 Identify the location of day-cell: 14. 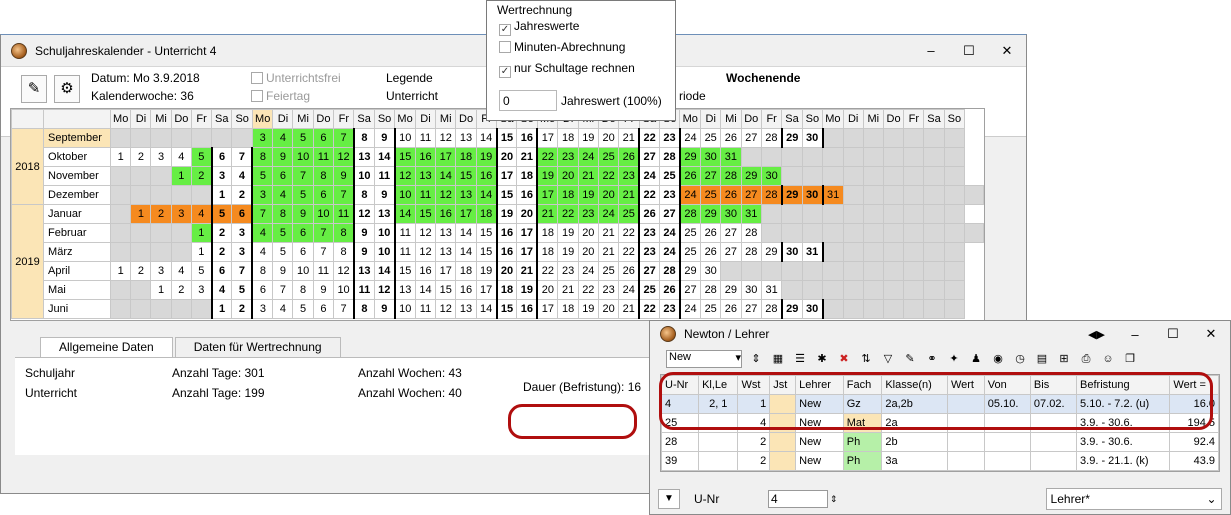
(466, 233).